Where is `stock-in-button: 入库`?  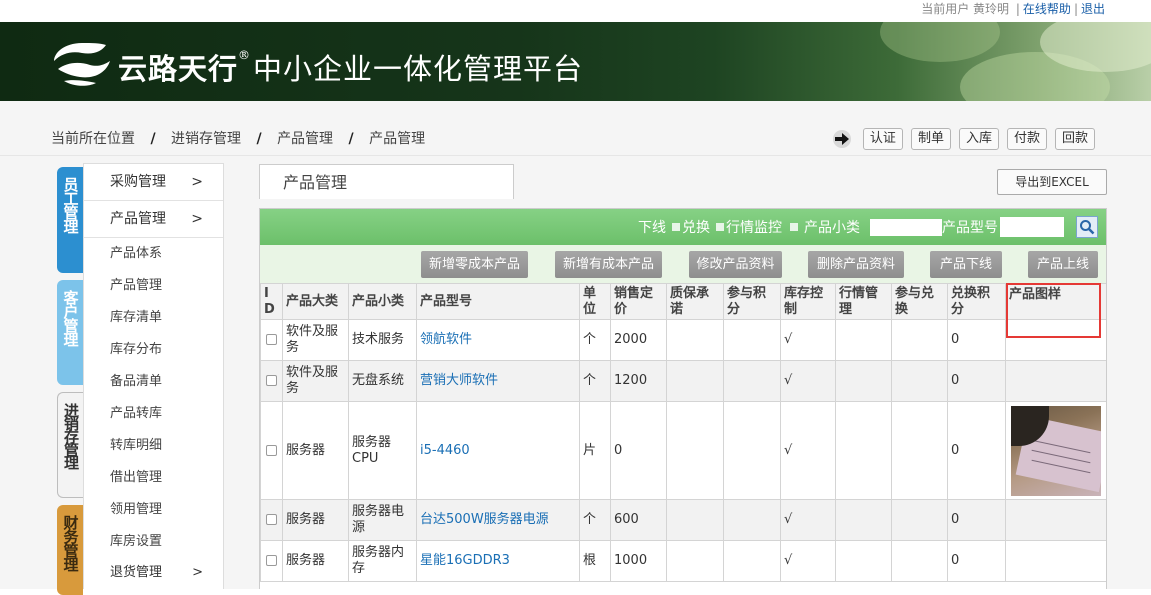
stock-in-button: 入库 is located at coordinates (978, 139).